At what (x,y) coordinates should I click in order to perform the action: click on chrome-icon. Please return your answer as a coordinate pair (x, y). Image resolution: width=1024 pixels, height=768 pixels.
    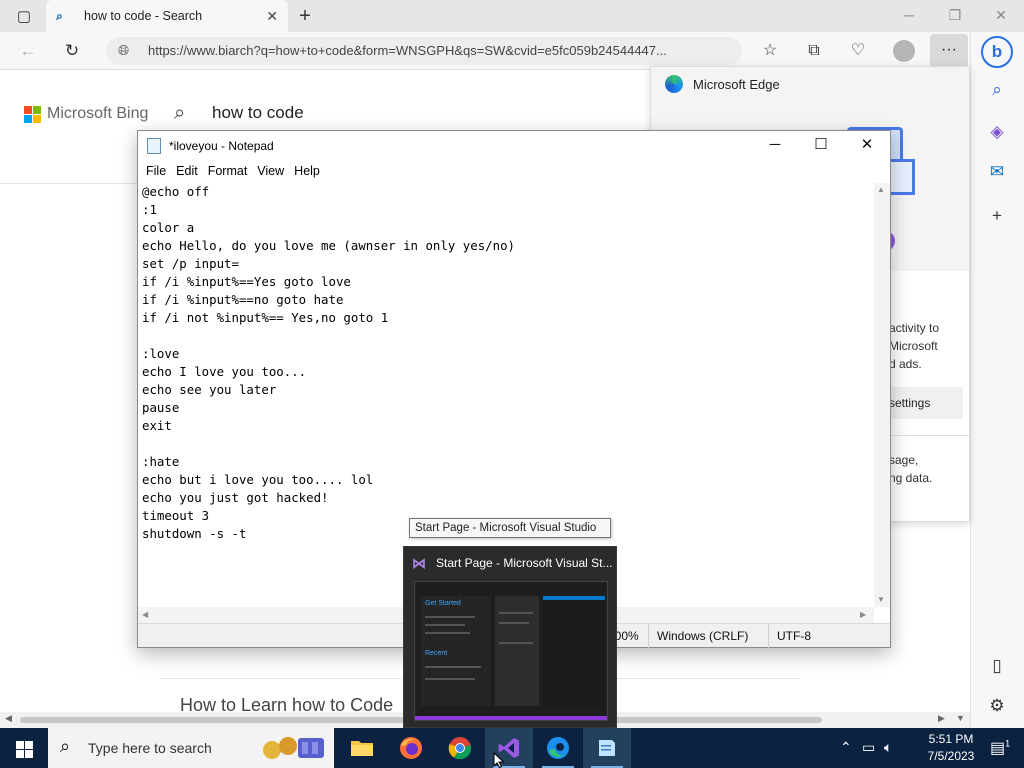
    Looking at the image, I should click on (460, 748).